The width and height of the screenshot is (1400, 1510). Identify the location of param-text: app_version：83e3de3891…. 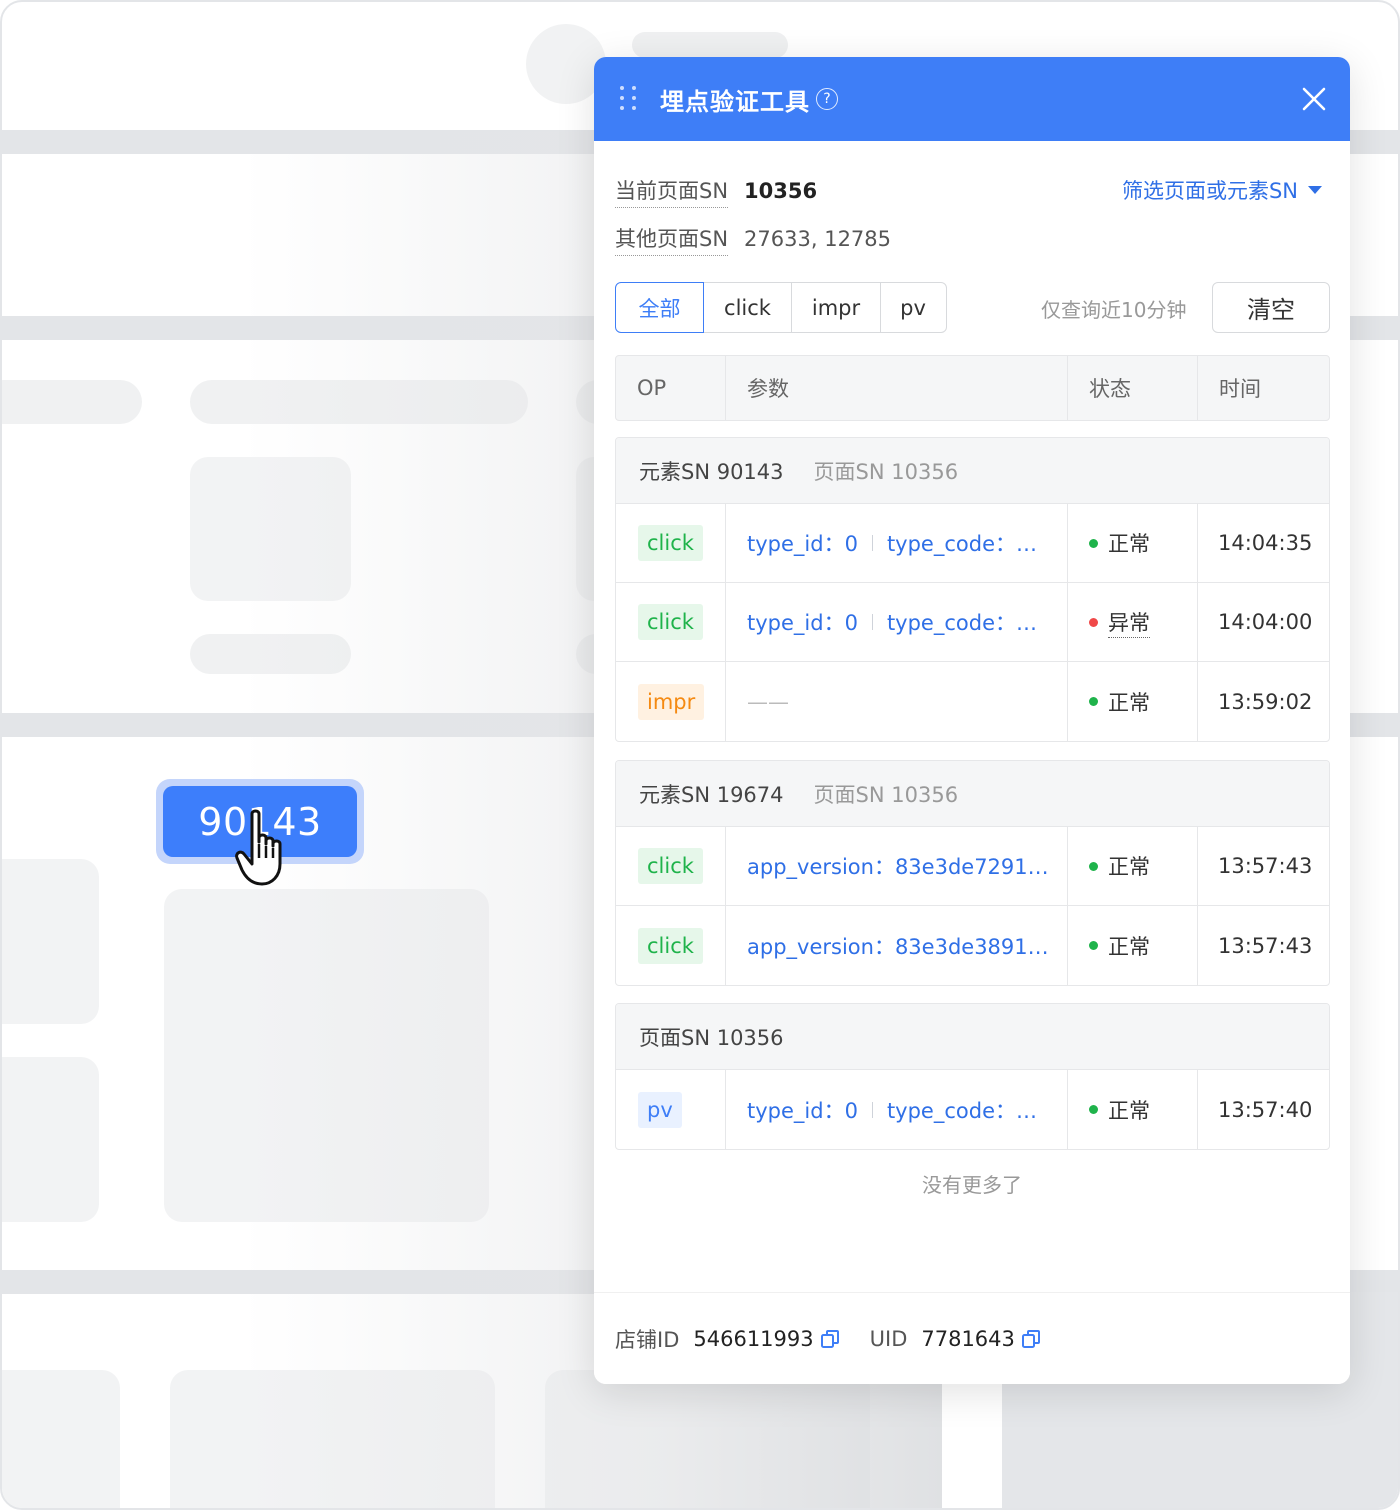
(898, 946).